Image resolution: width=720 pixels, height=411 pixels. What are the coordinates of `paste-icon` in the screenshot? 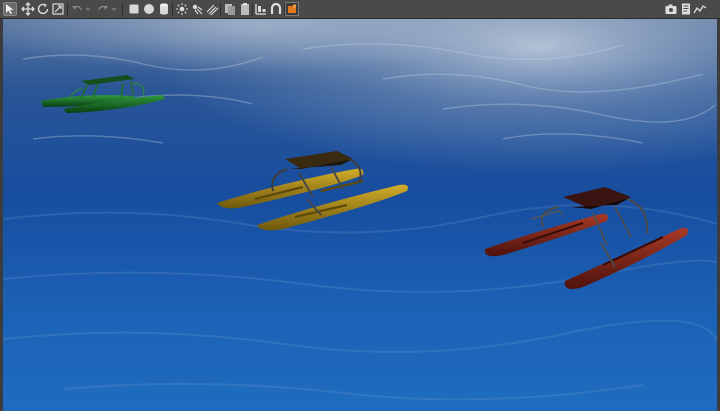 It's located at (245, 9).